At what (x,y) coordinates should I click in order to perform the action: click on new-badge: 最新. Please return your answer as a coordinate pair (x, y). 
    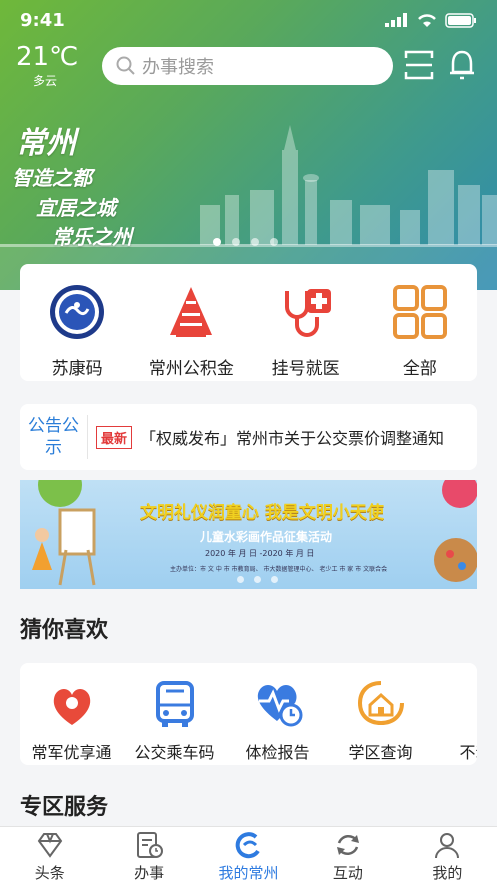
    Looking at the image, I should click on (114, 437).